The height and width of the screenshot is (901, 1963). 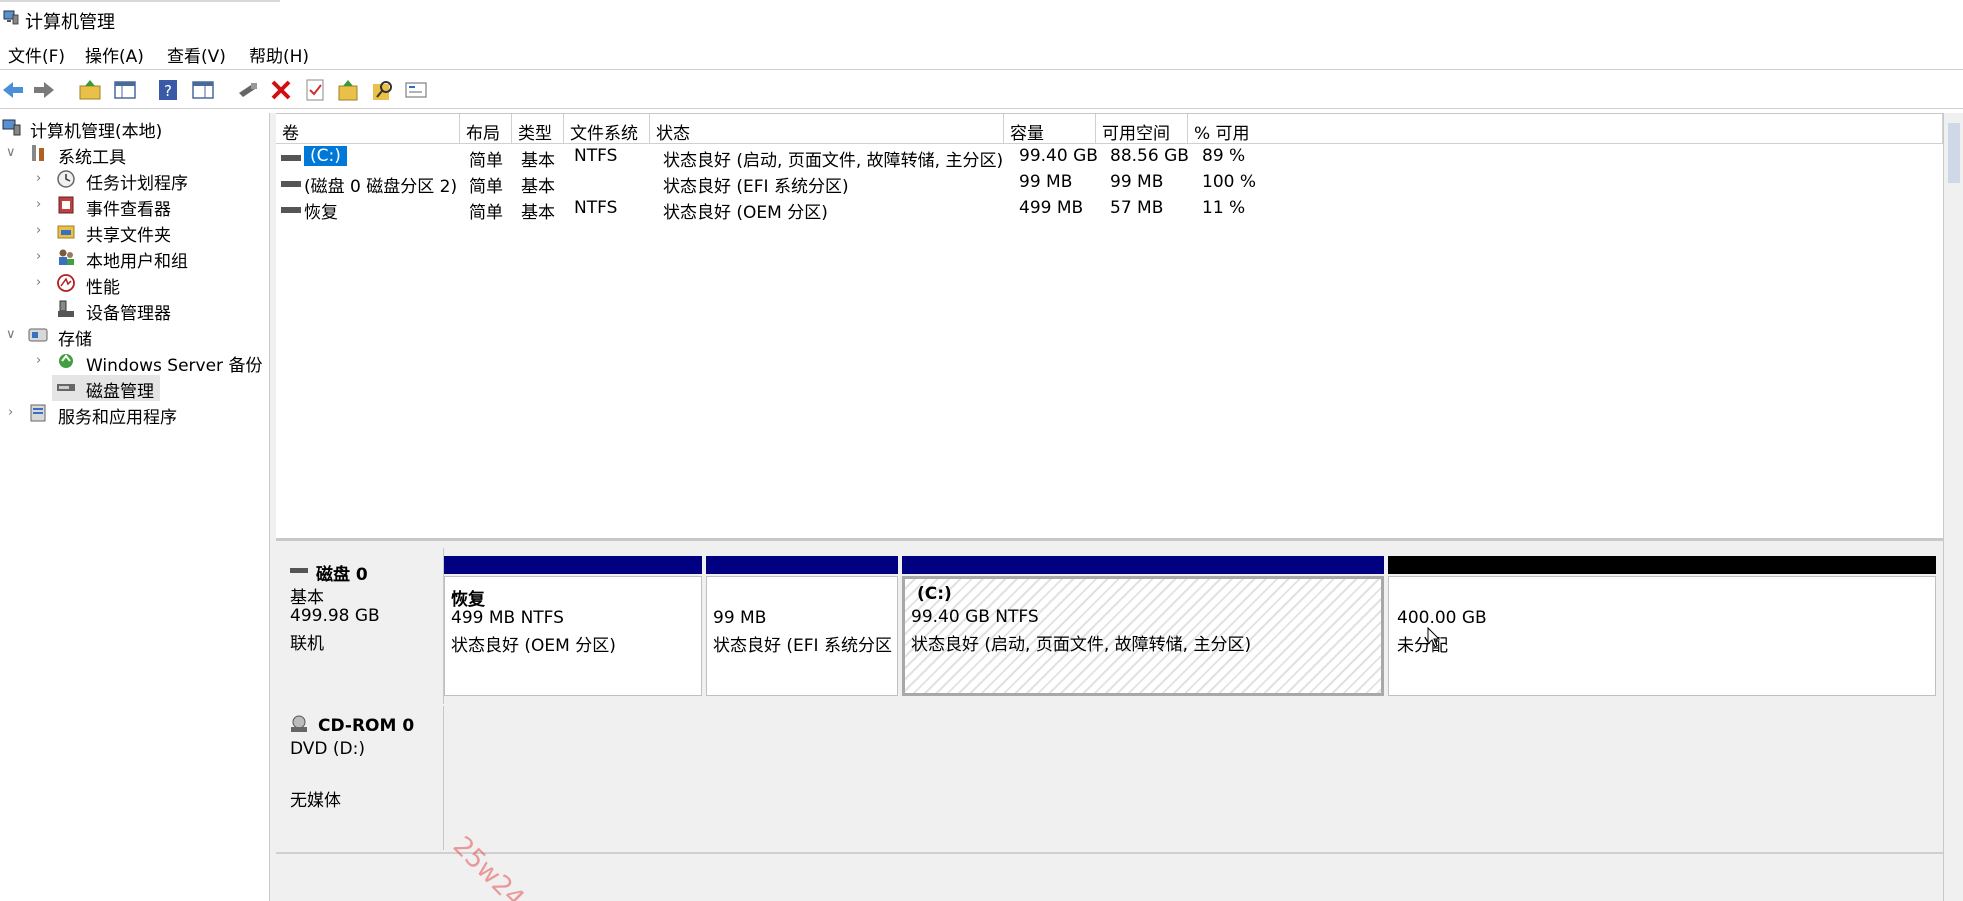 What do you see at coordinates (596, 156) in the screenshot?
I see `volume-fs: NTFS` at bounding box center [596, 156].